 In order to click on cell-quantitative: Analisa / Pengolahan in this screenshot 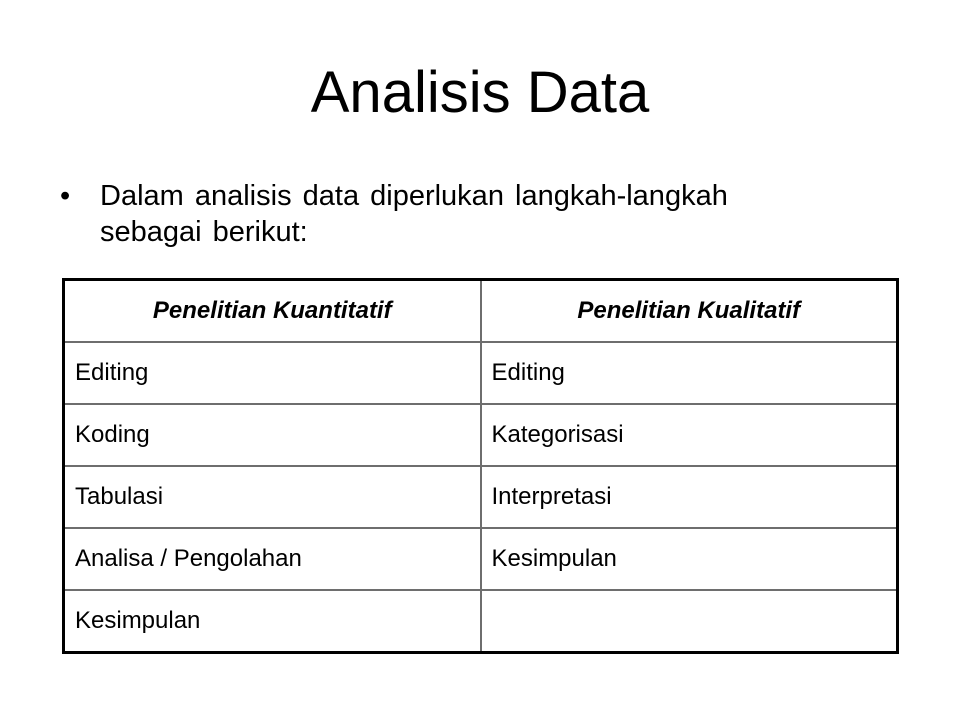, I will do `click(272, 559)`.